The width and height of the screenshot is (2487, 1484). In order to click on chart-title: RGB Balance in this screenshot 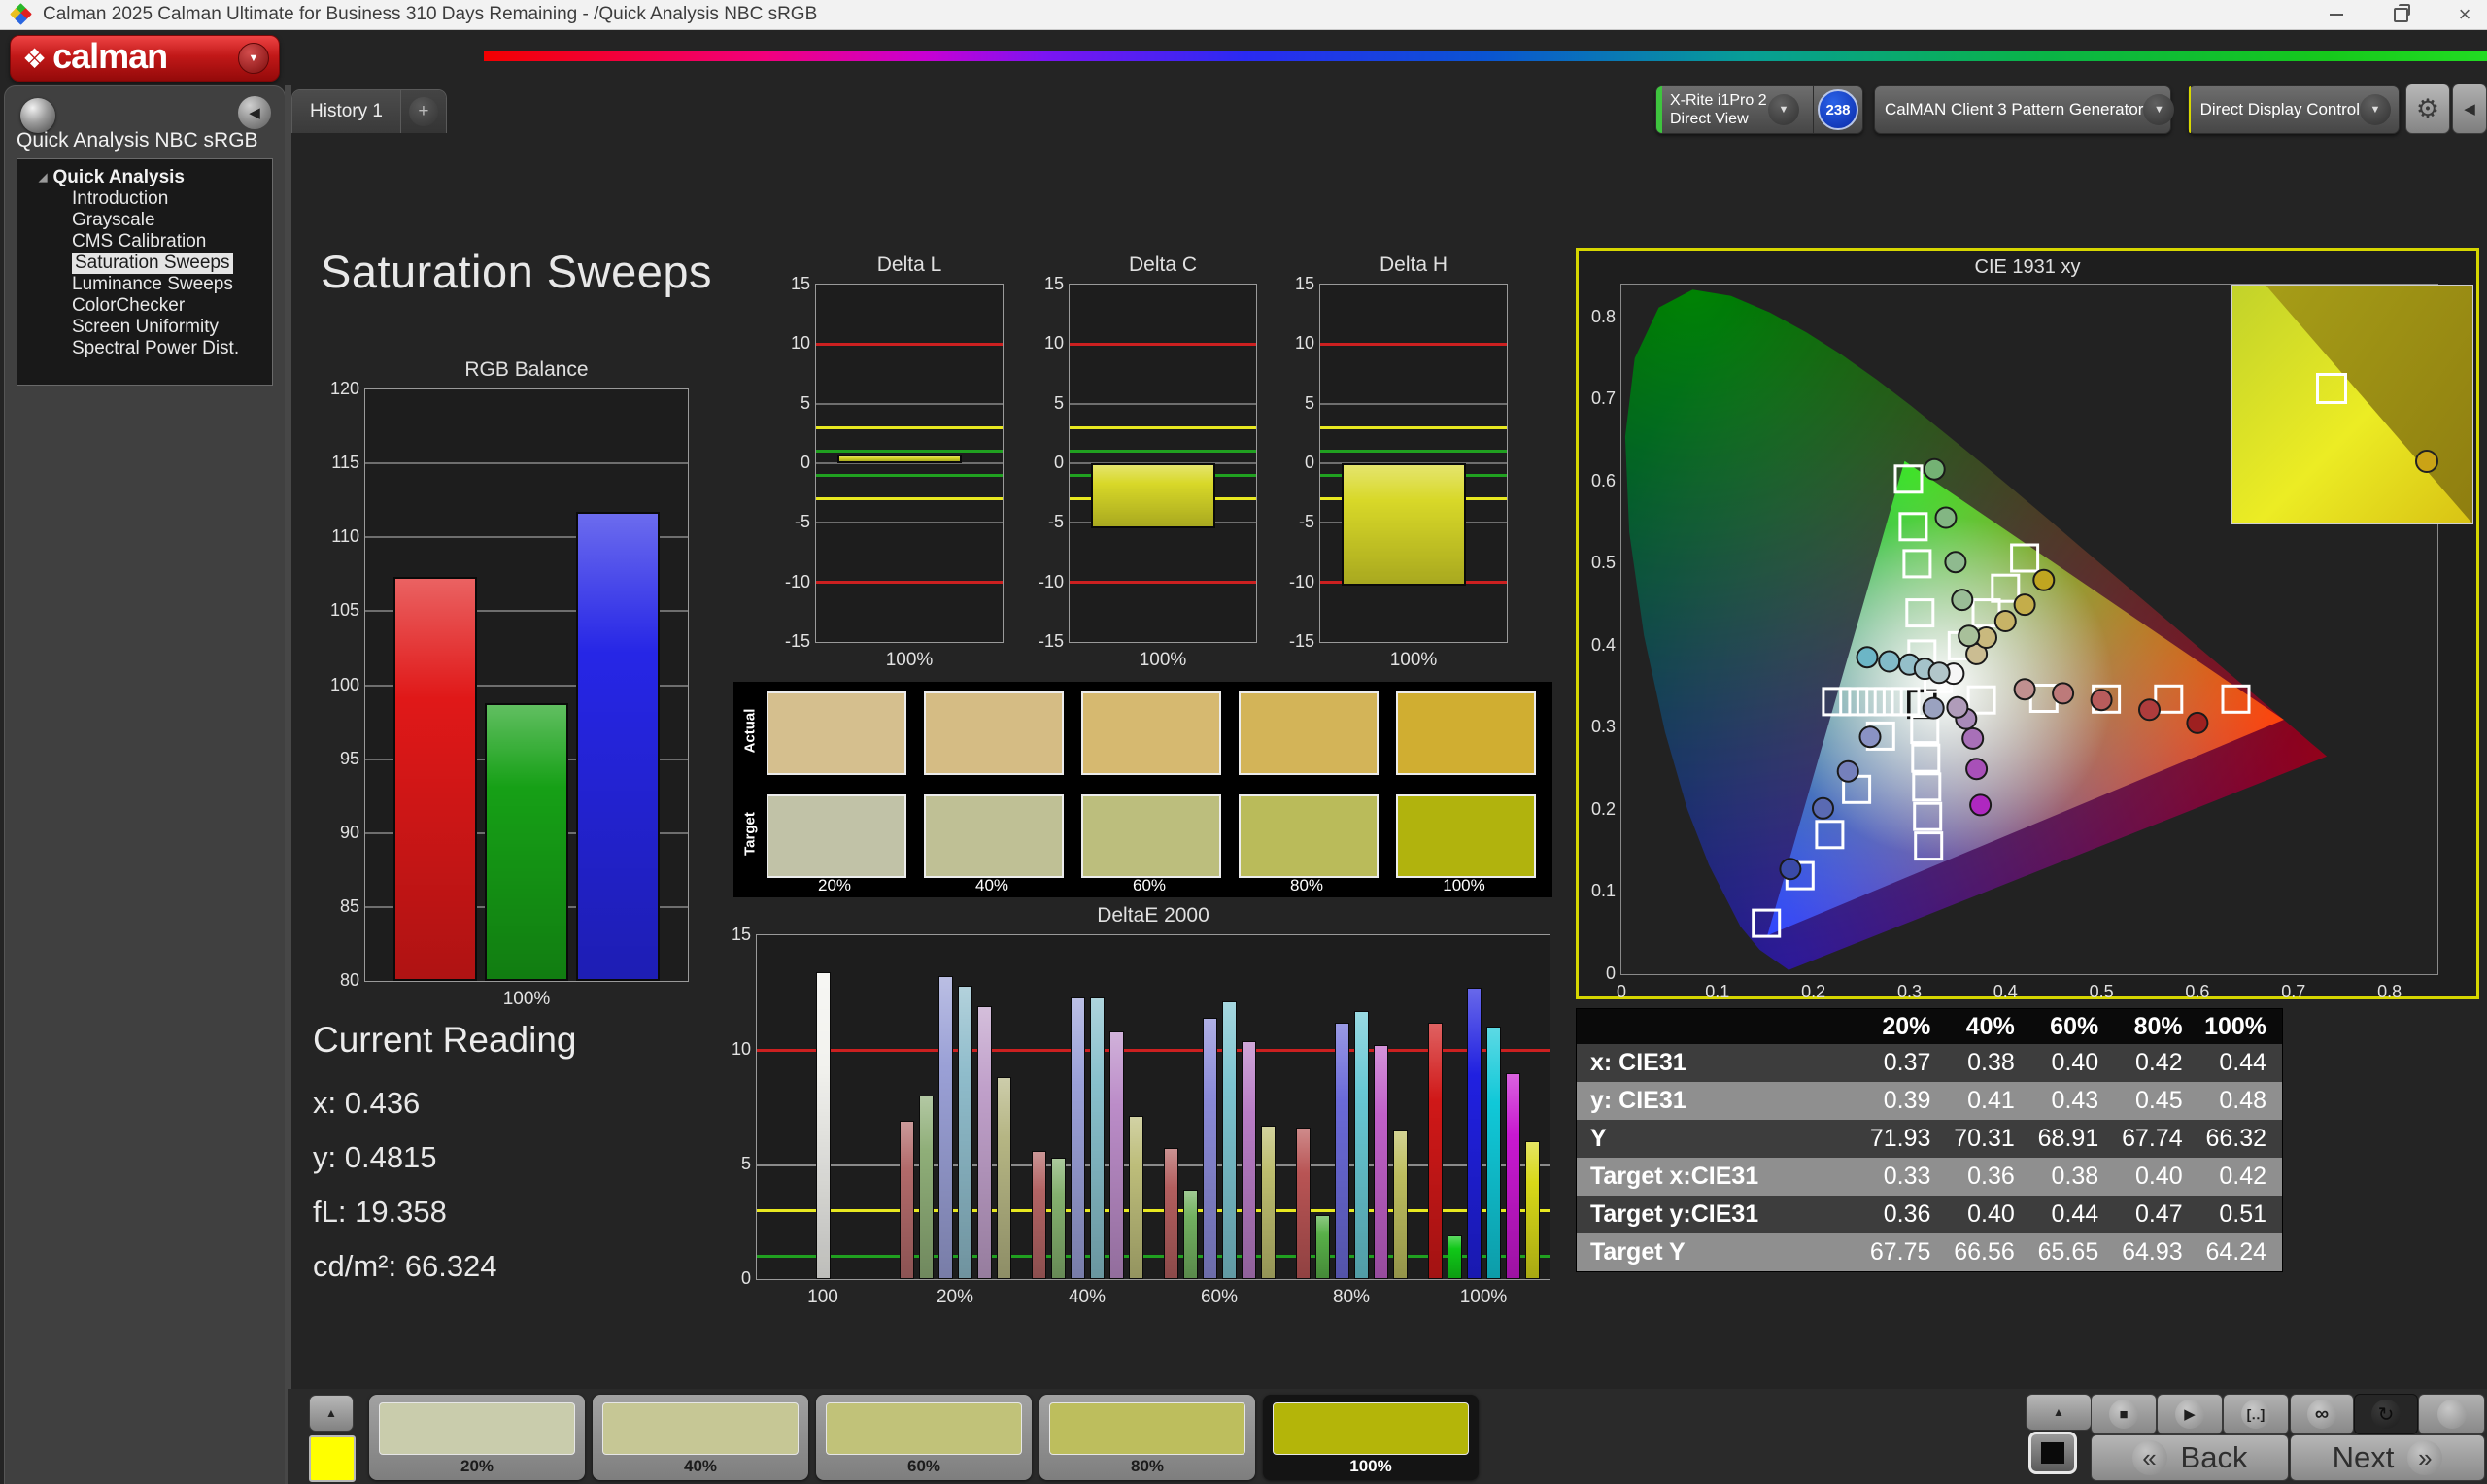, I will do `click(526, 369)`.